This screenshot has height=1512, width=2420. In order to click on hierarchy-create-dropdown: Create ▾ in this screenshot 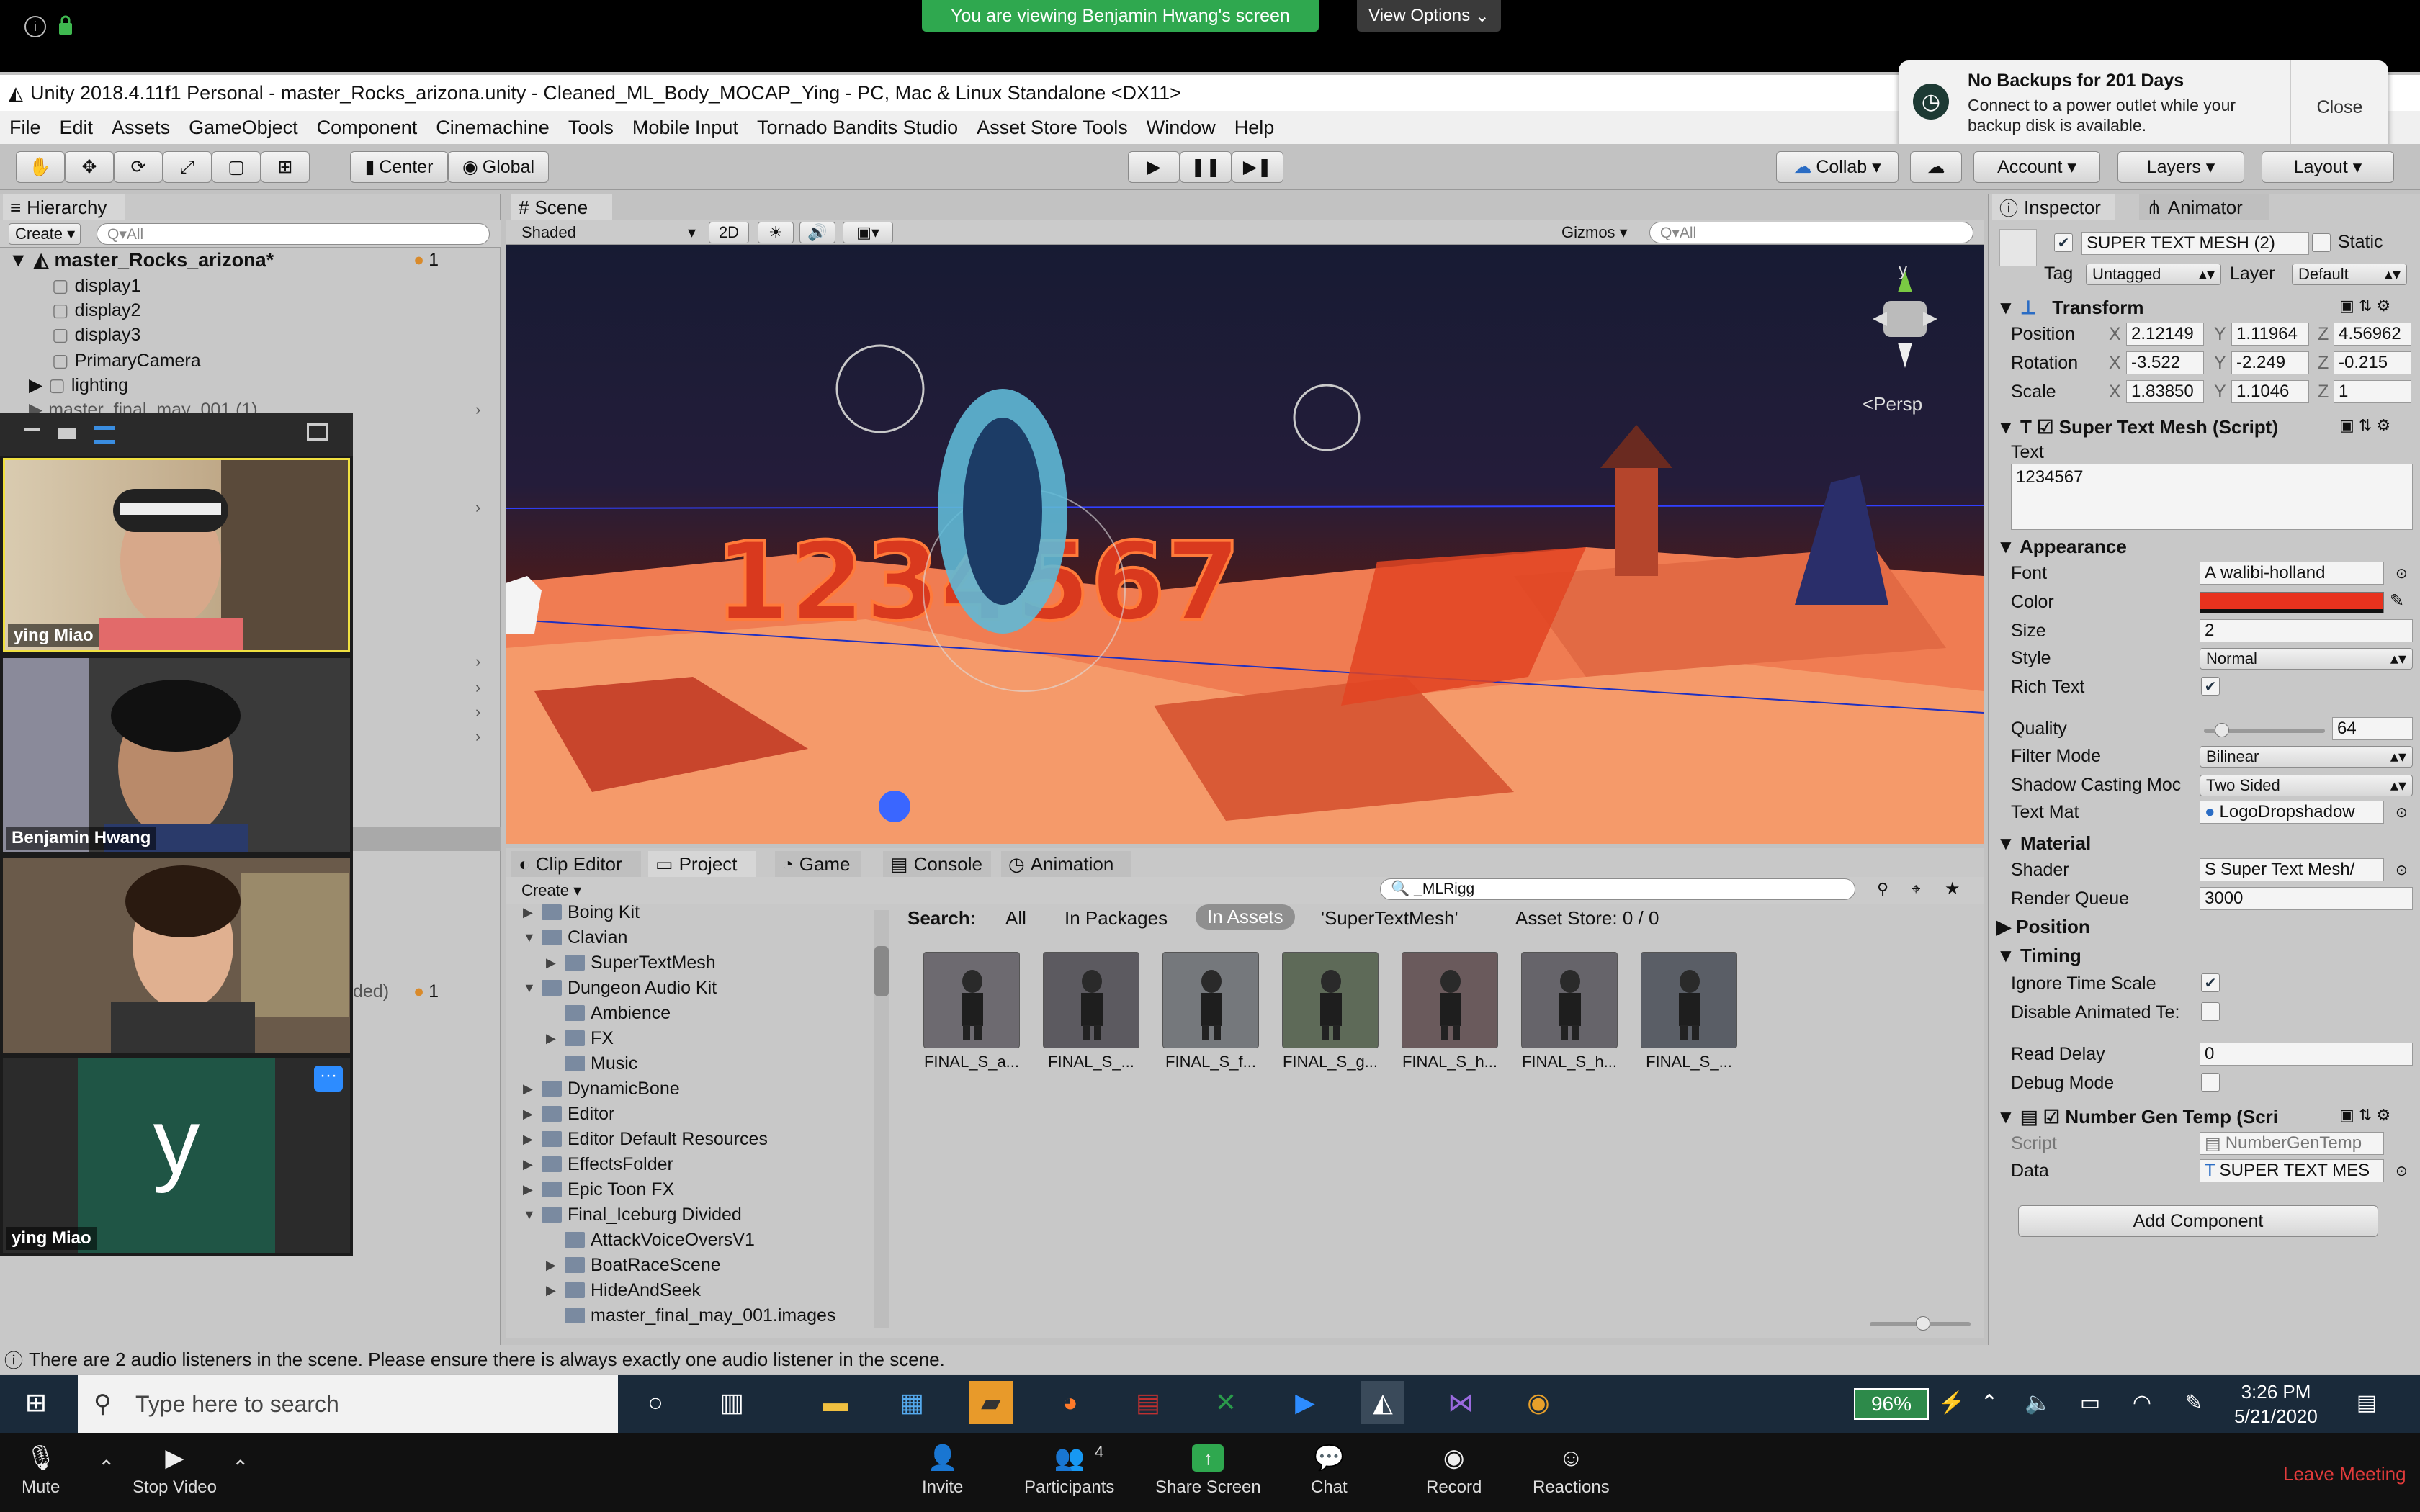, I will do `click(45, 234)`.